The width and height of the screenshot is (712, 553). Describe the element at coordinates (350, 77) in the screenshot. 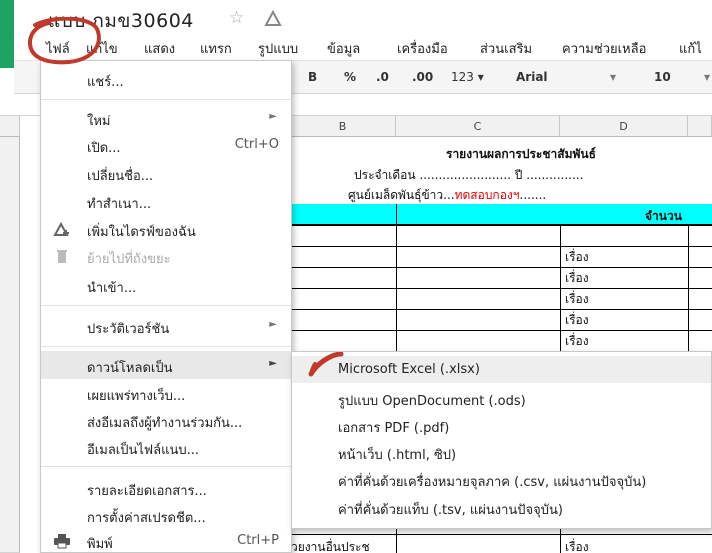

I see `percent-button: %` at that location.